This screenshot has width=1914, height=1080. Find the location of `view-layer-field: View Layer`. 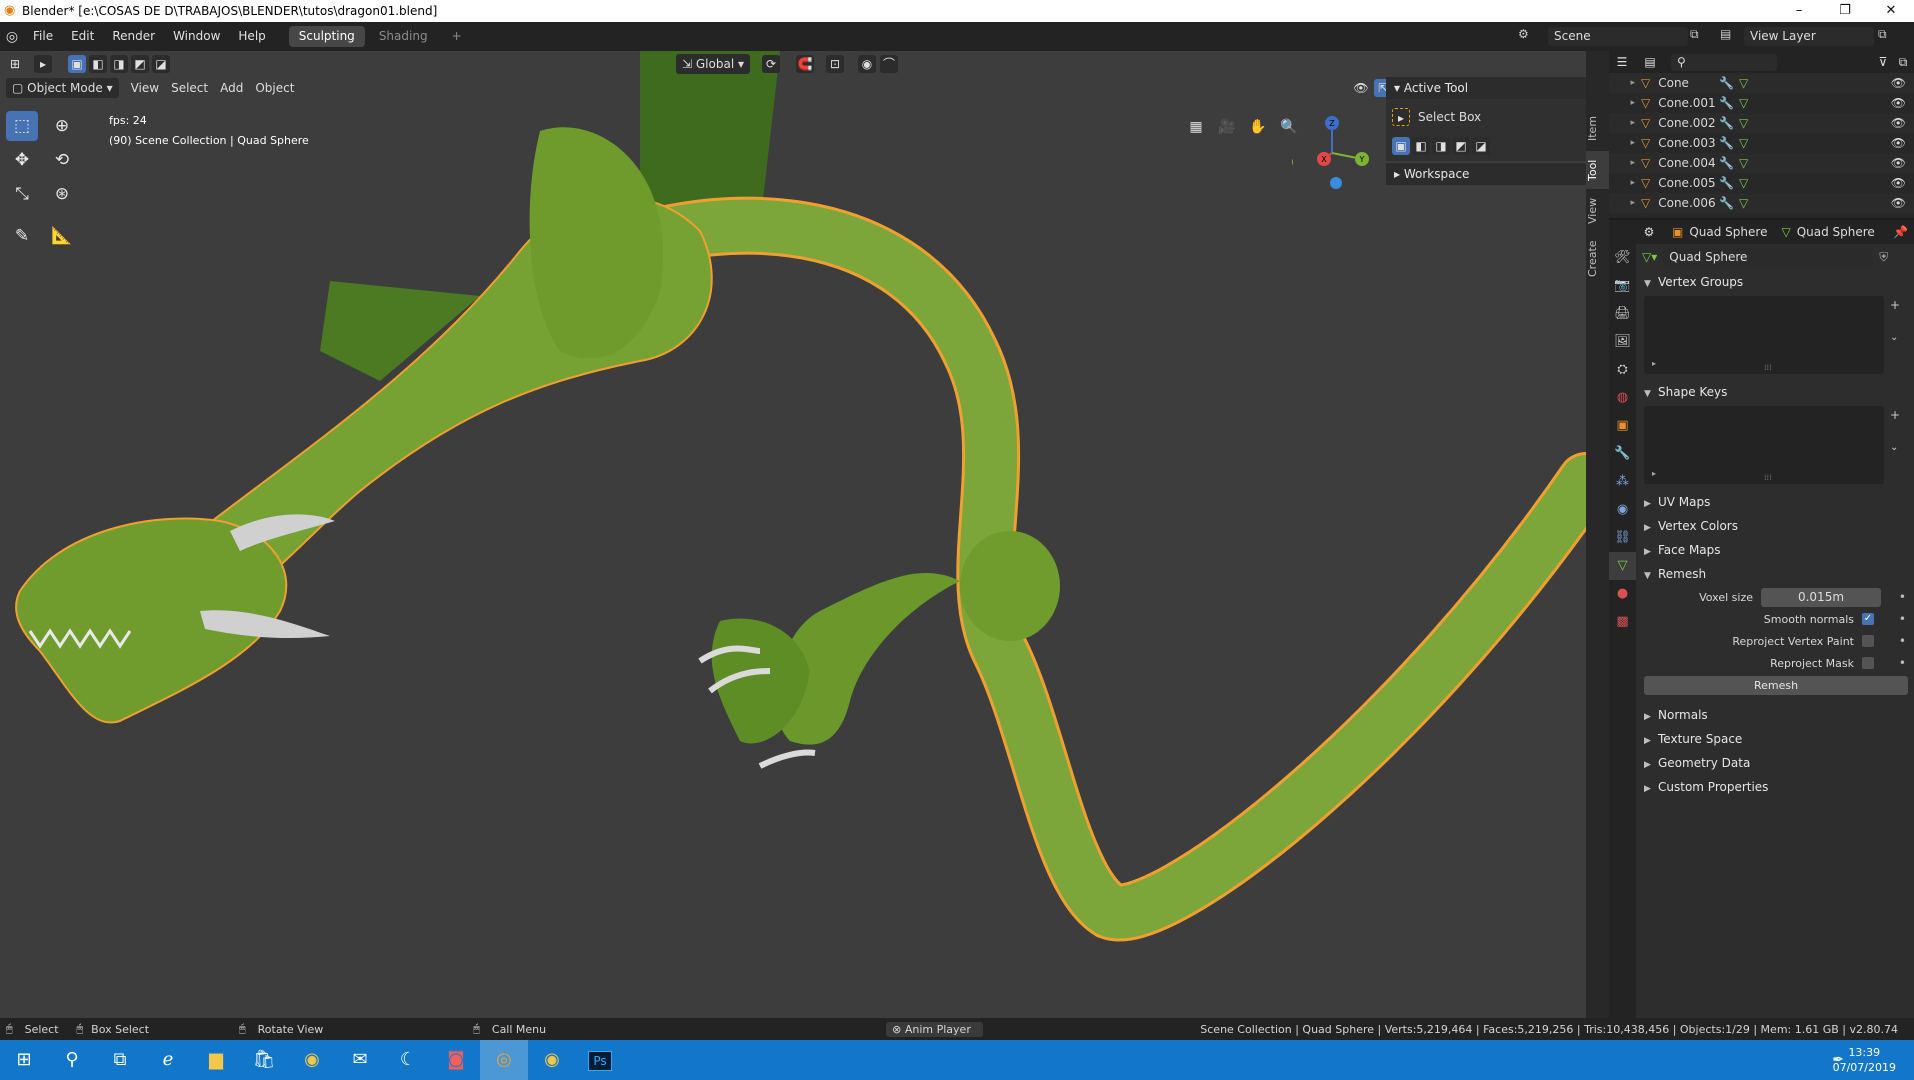

view-layer-field: View Layer is located at coordinates (1809, 36).